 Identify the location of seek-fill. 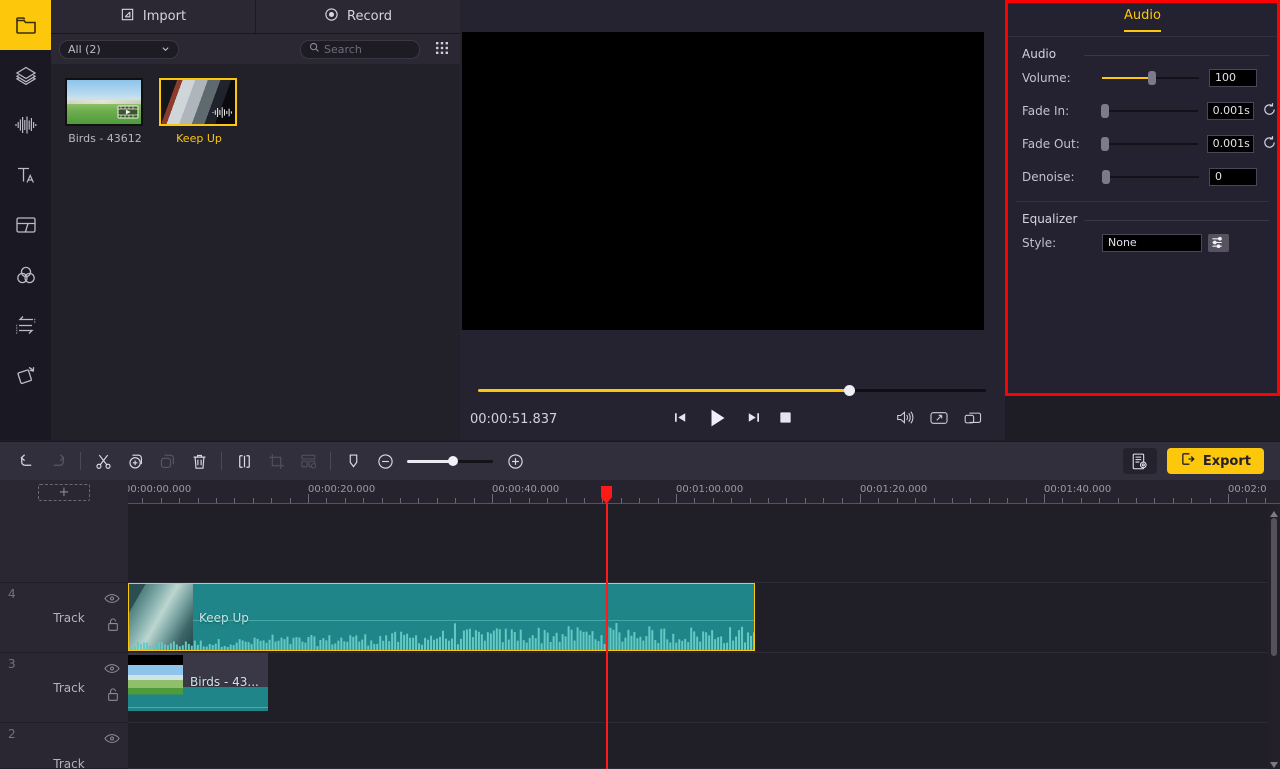
(663, 390).